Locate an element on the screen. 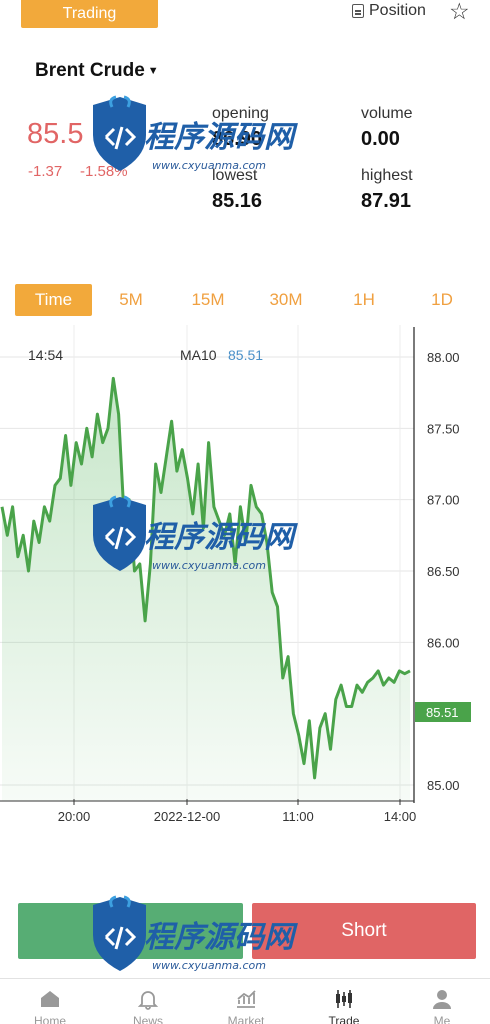 The width and height of the screenshot is (490, 1024). instrument-name: Brent Crude is located at coordinates (90, 70).